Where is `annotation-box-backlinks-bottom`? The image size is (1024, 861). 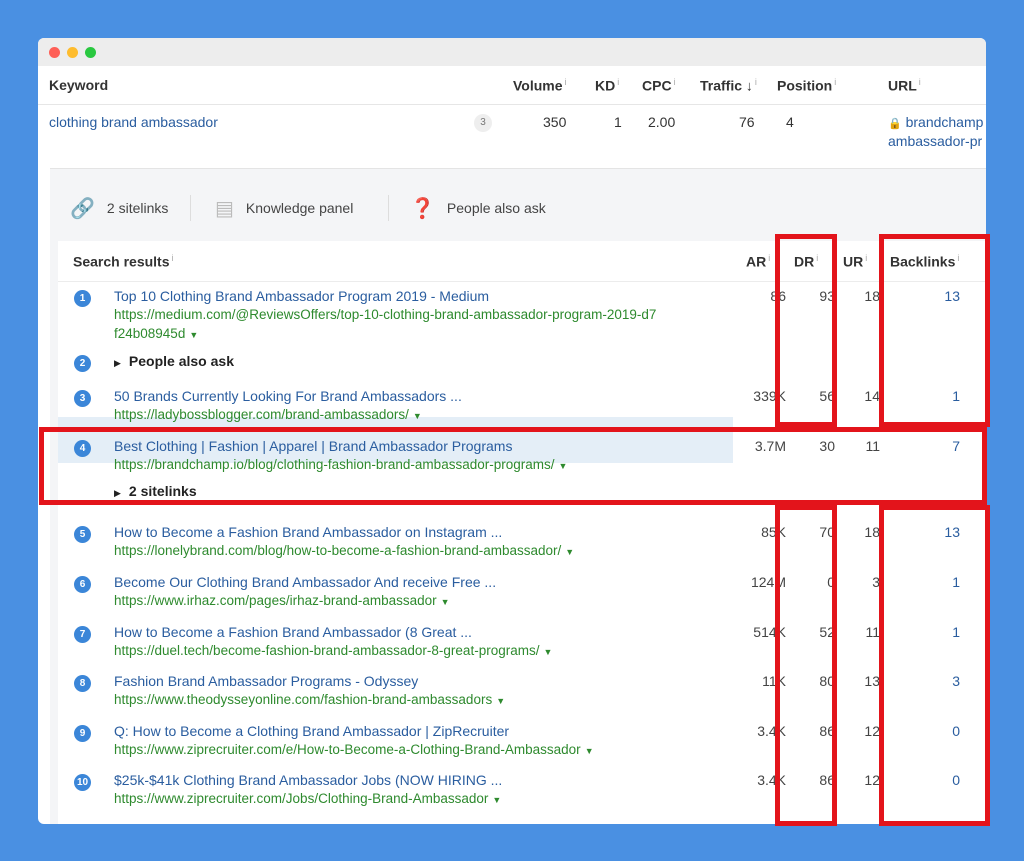
annotation-box-backlinks-bottom is located at coordinates (934, 665).